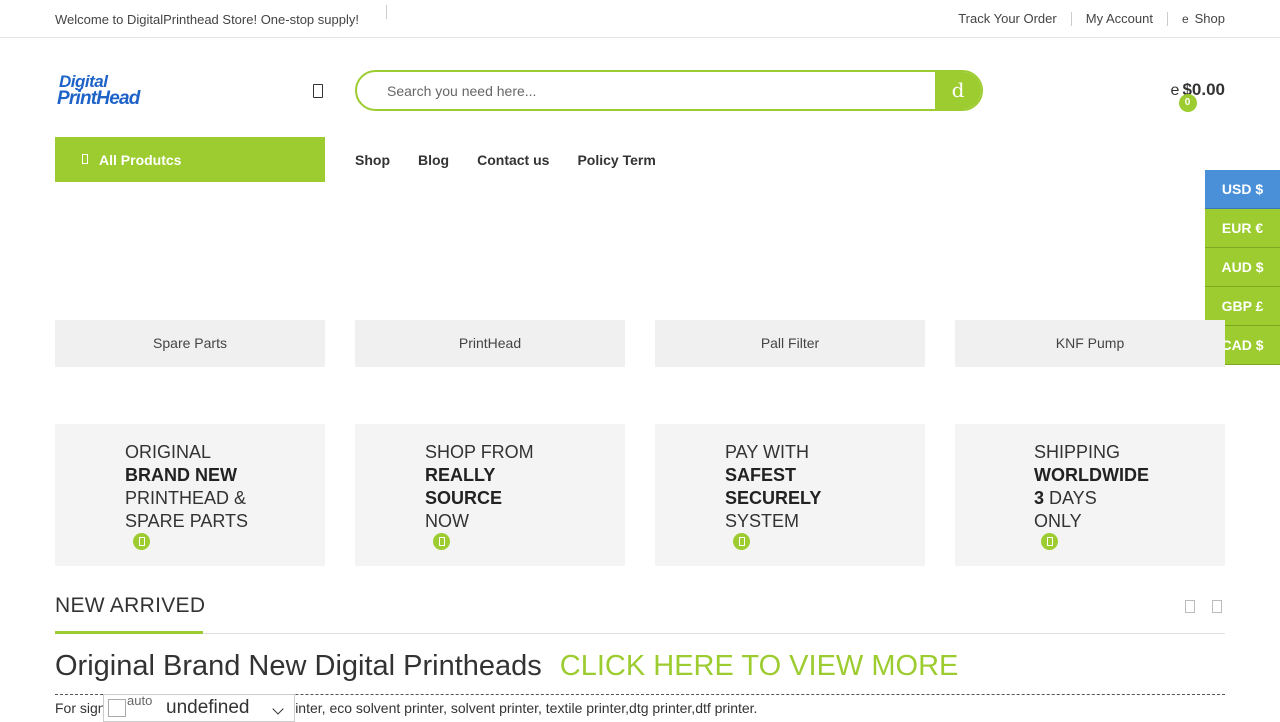  What do you see at coordinates (1242, 228) in the screenshot?
I see `currency-eur: EUR €` at bounding box center [1242, 228].